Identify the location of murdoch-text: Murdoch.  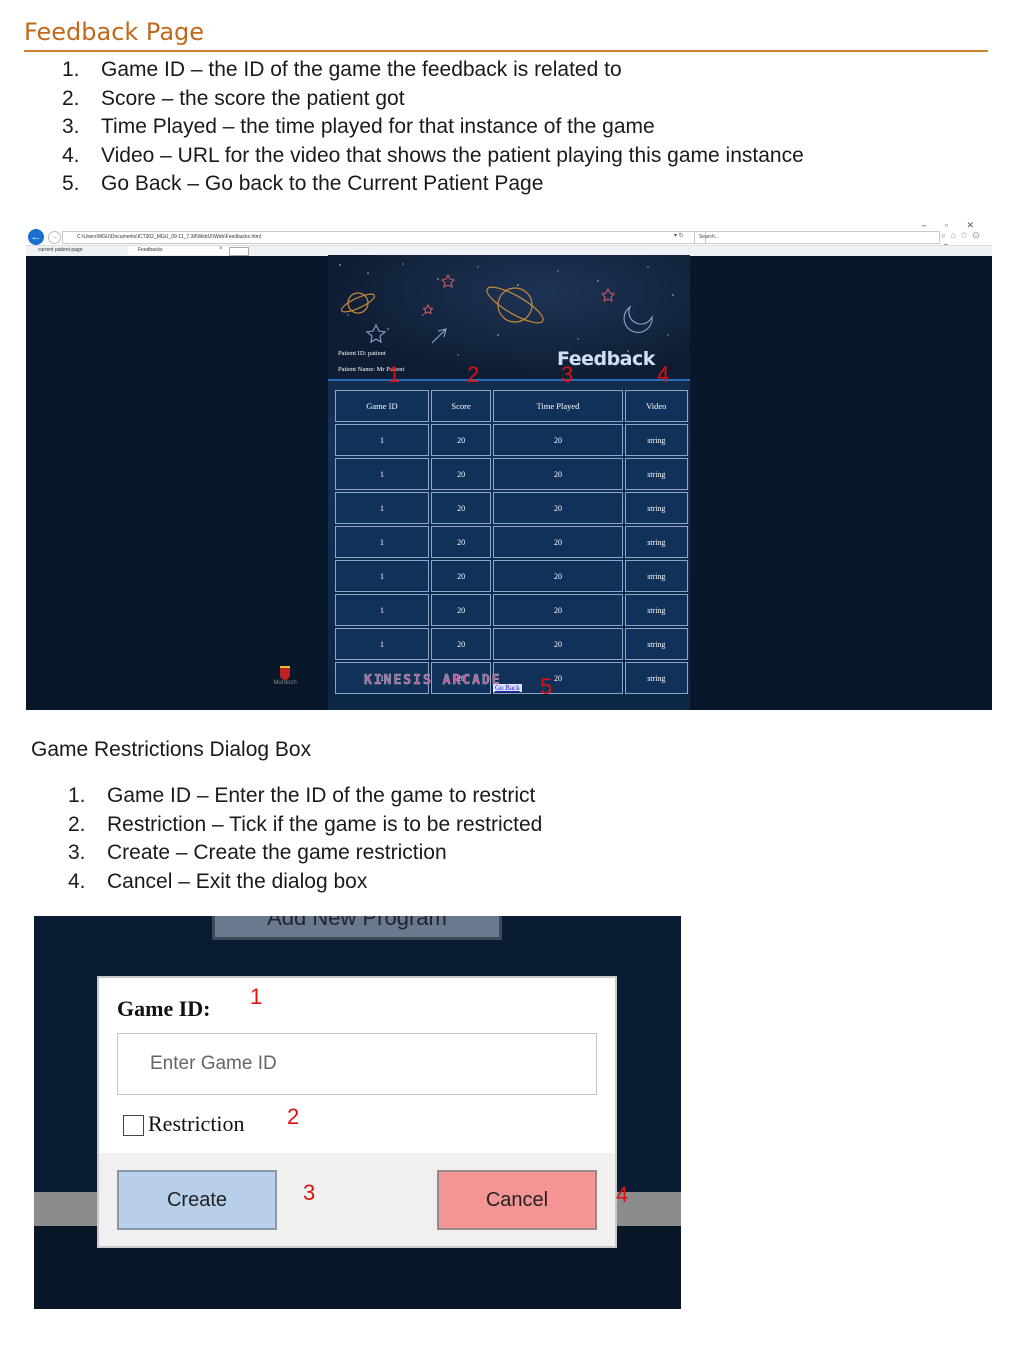
(285, 683).